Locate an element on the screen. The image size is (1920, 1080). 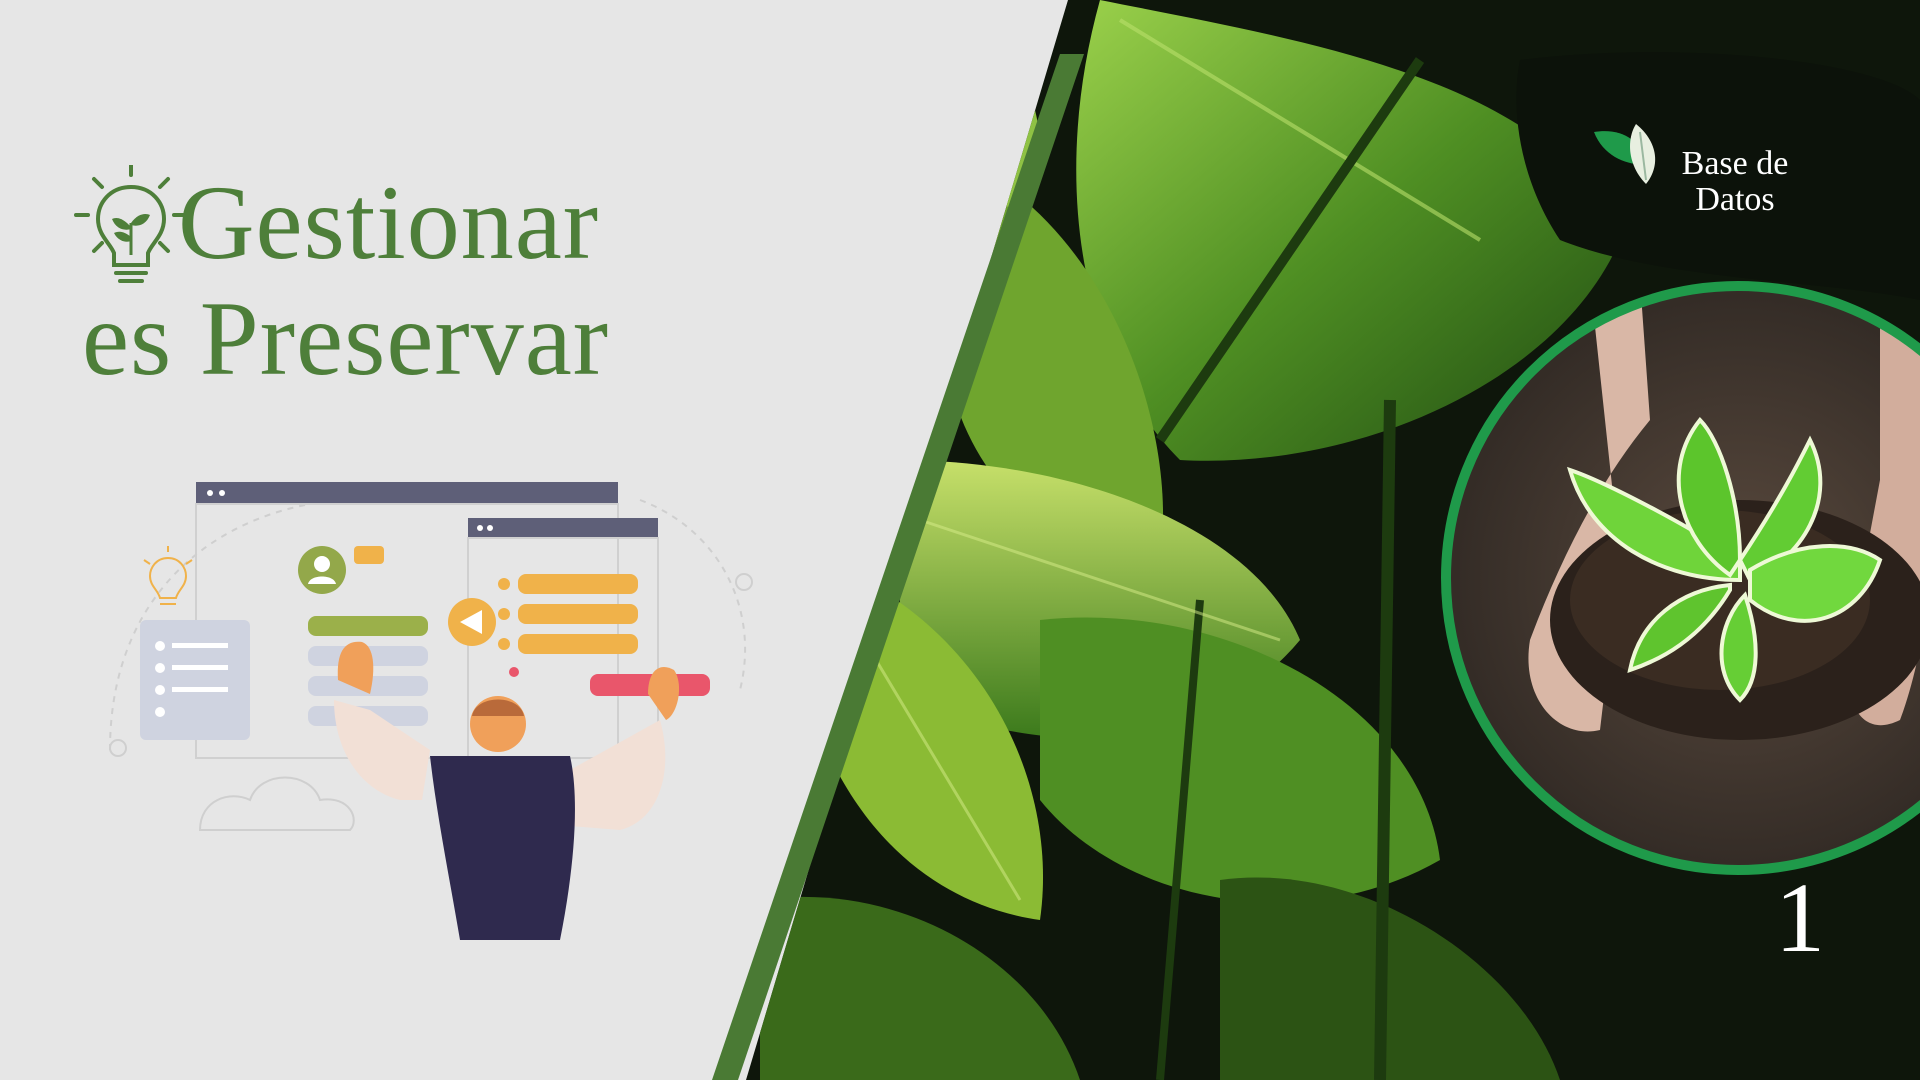
brand-name: Base de Datos is located at coordinates (1735, 182).